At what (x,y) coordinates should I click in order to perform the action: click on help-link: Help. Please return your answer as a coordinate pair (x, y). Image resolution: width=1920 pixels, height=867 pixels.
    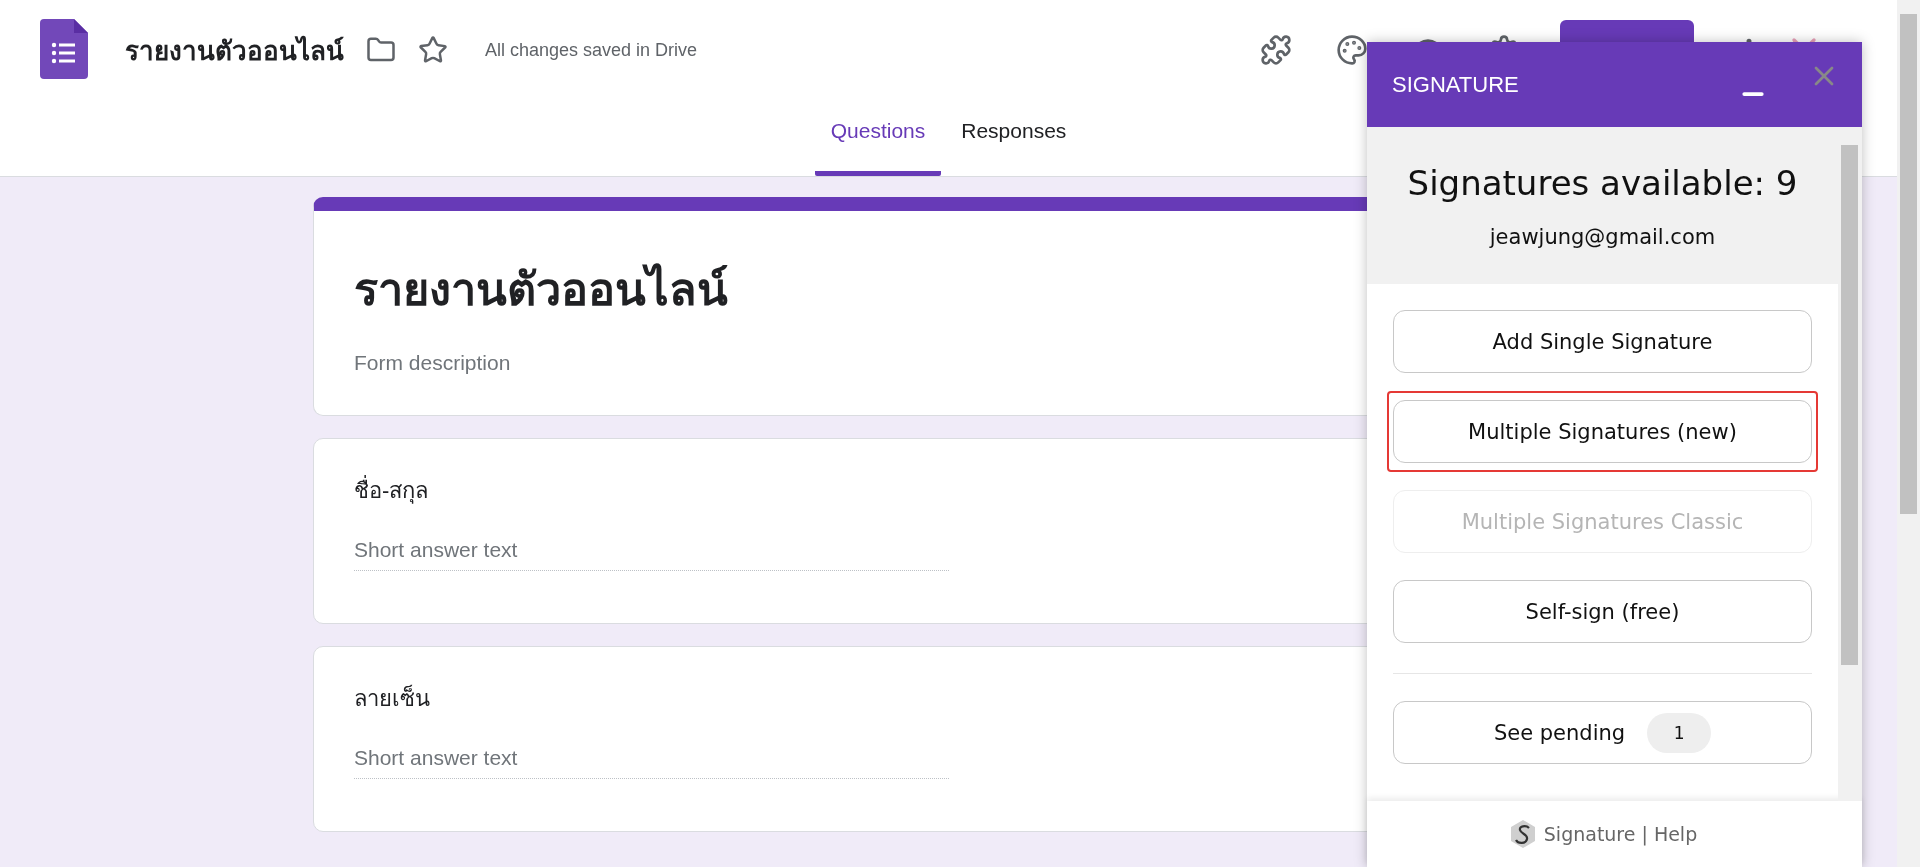
    Looking at the image, I should click on (1675, 834).